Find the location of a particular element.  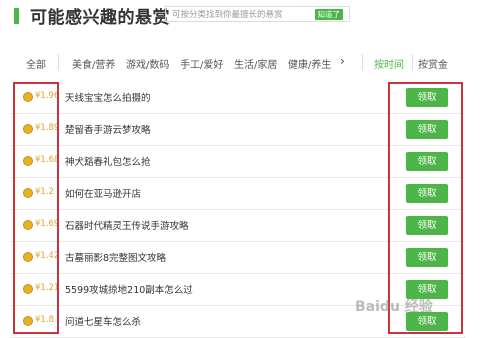

question-link: 楚留香手游云梦攻略 is located at coordinates (108, 129).